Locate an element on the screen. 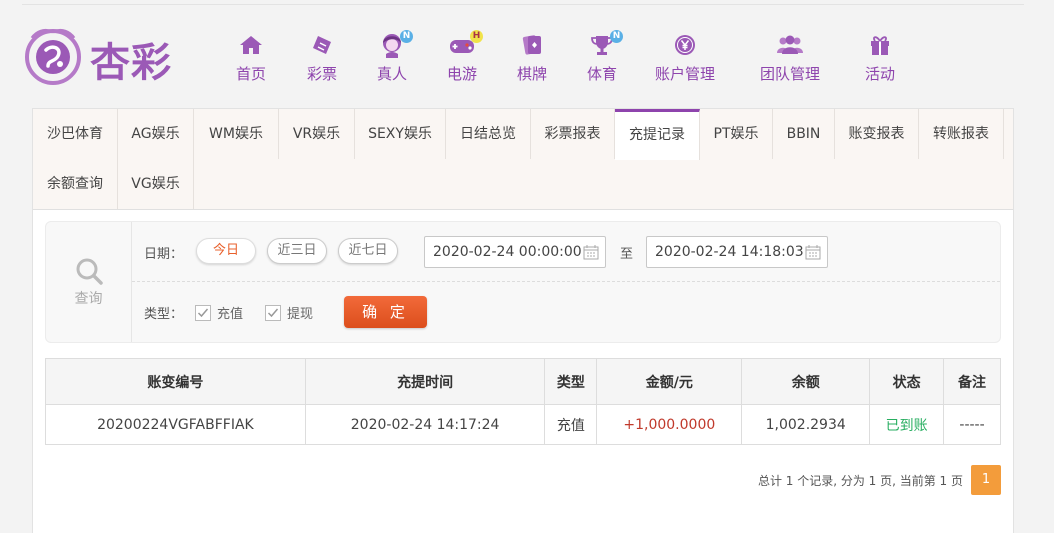 This screenshot has width=1054, height=533. tab-lottery-report: 彩票报表 is located at coordinates (573, 134).